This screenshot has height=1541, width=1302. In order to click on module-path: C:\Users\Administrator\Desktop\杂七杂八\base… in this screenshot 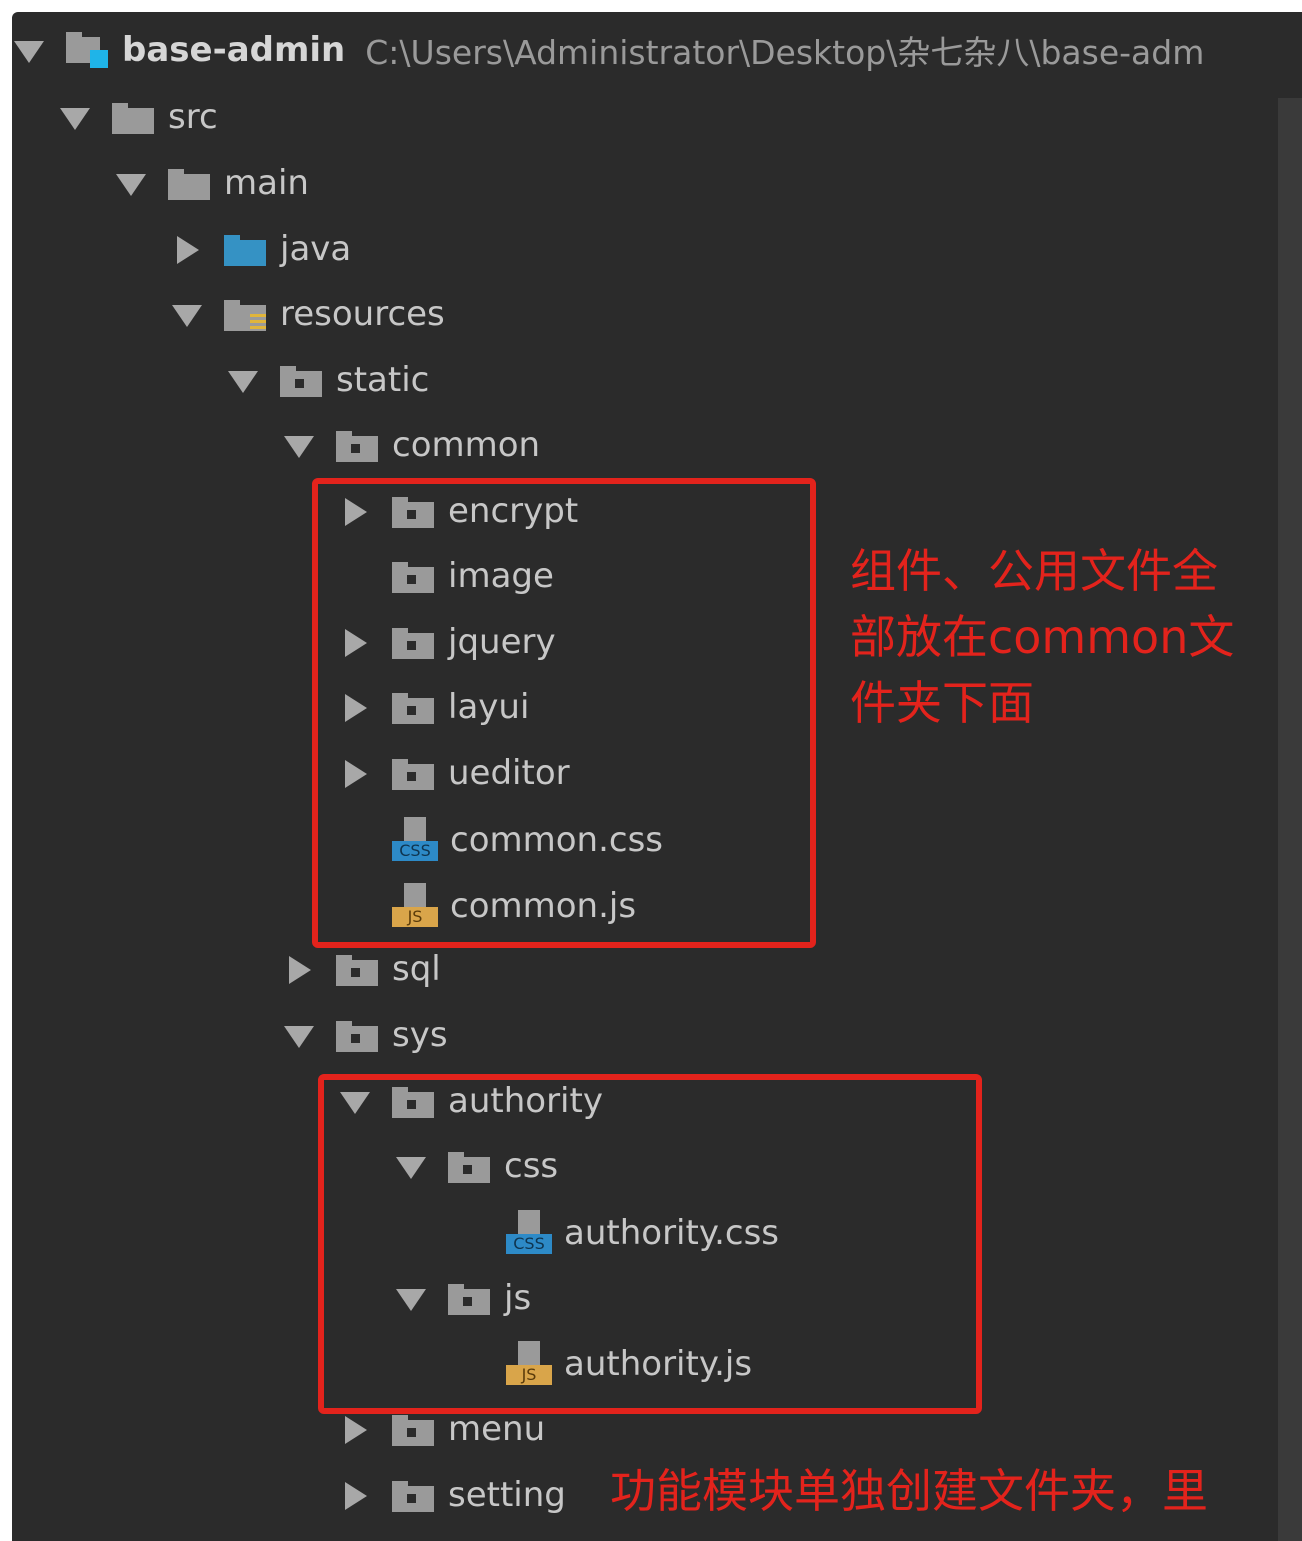, I will do `click(785, 52)`.